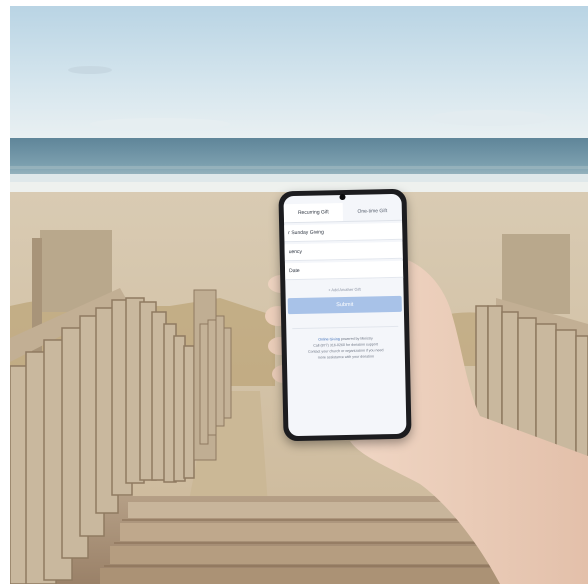  Describe the element at coordinates (342, 197) in the screenshot. I see `front-camera` at that location.